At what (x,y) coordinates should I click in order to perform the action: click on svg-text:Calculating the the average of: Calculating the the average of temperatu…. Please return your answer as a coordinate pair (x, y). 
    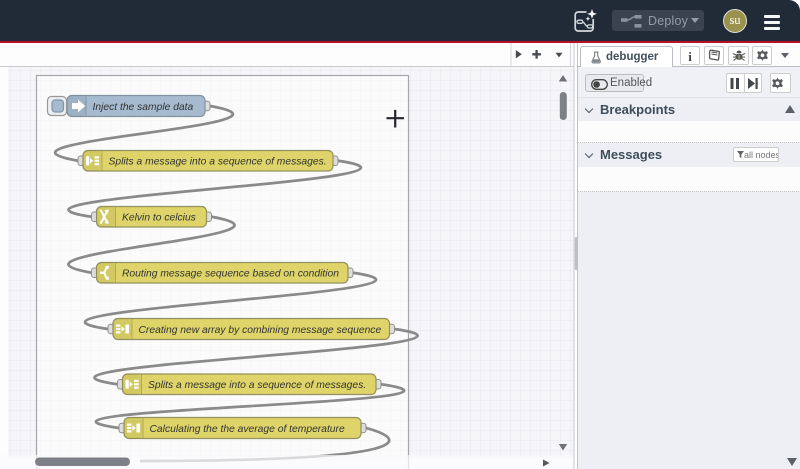
    Looking at the image, I should click on (247, 429).